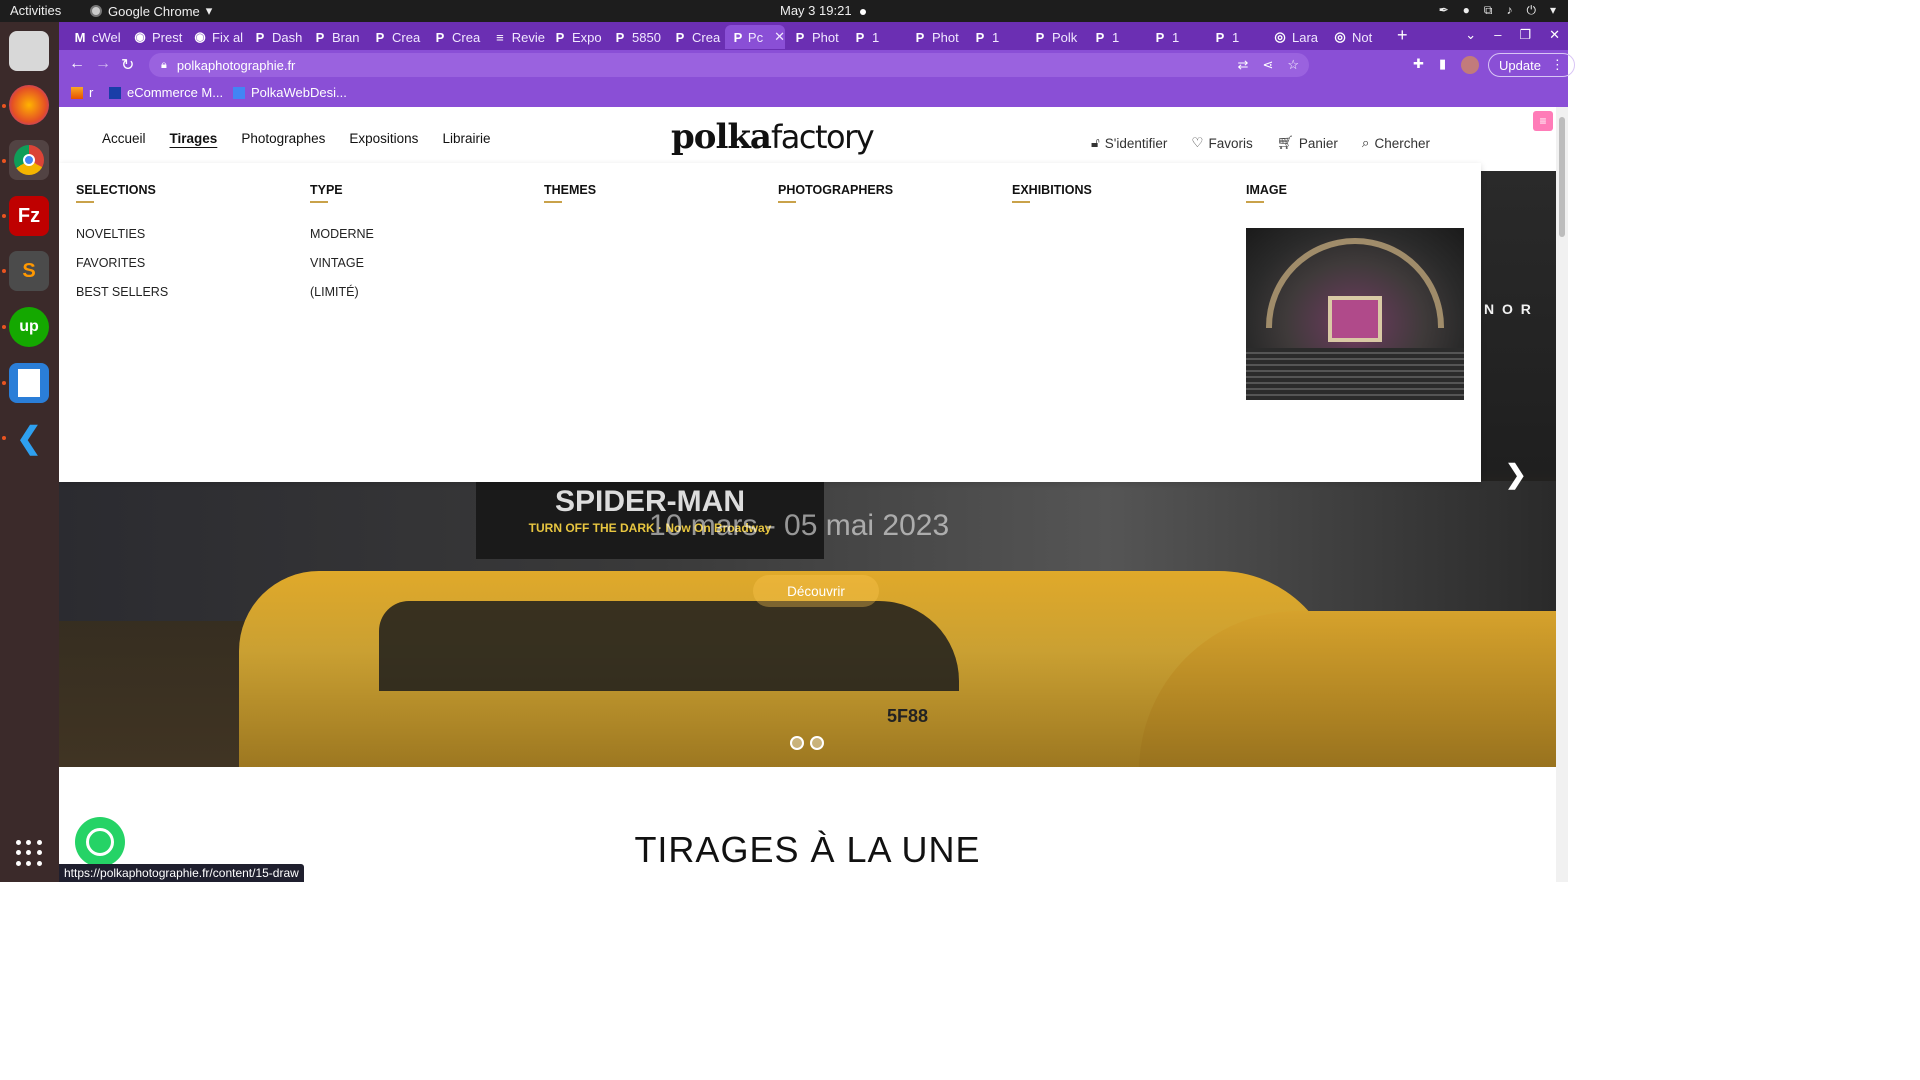 Image resolution: width=1920 pixels, height=1080 pixels. Describe the element at coordinates (816, 591) in the screenshot. I see `discover-button: Découvrir` at that location.